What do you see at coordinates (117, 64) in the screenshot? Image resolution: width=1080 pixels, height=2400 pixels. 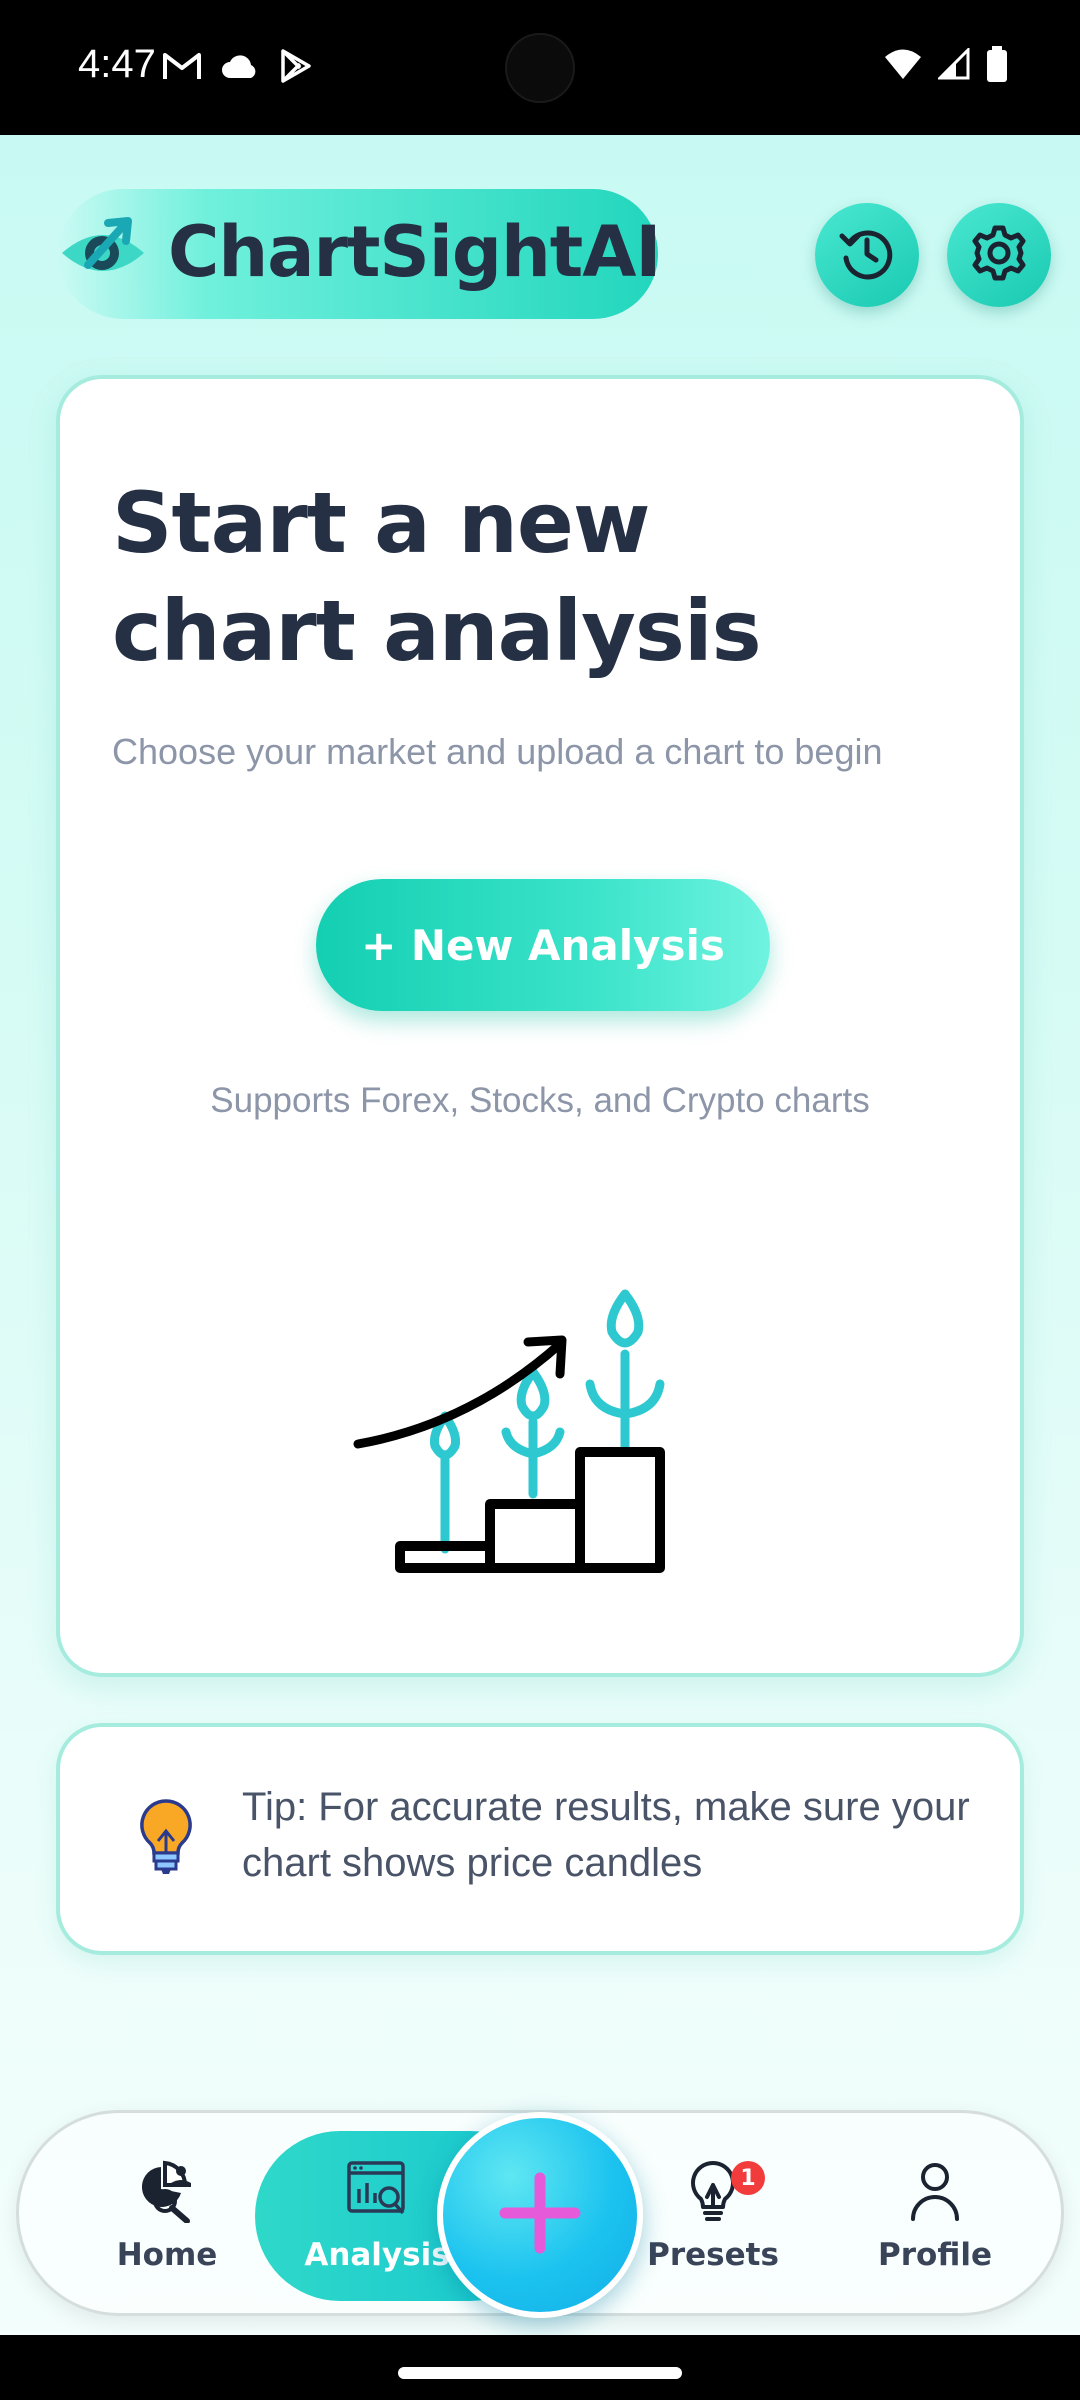 I see `status-time: 4:47` at bounding box center [117, 64].